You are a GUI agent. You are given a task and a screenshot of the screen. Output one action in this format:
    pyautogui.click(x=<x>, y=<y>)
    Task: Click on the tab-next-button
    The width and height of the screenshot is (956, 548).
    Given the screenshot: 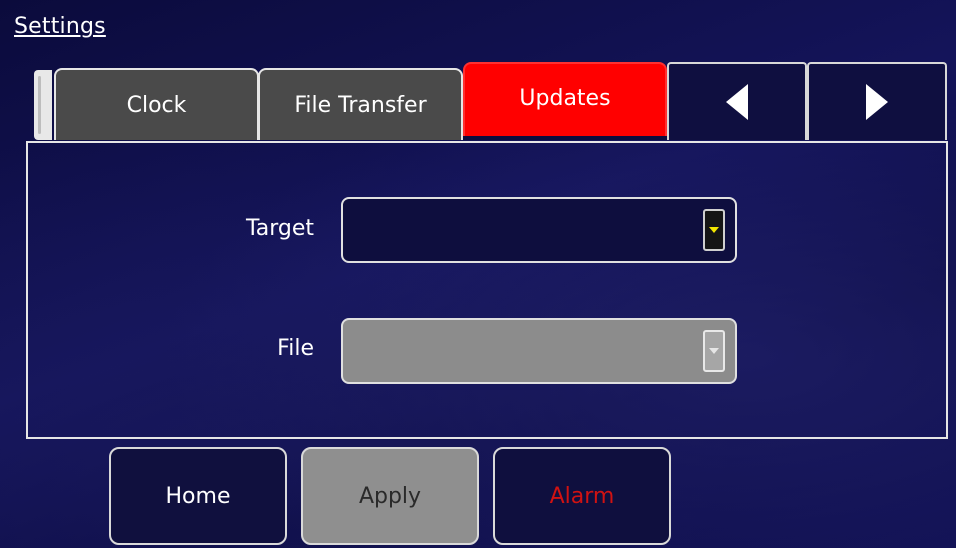 What is the action you would take?
    pyautogui.click(x=877, y=101)
    